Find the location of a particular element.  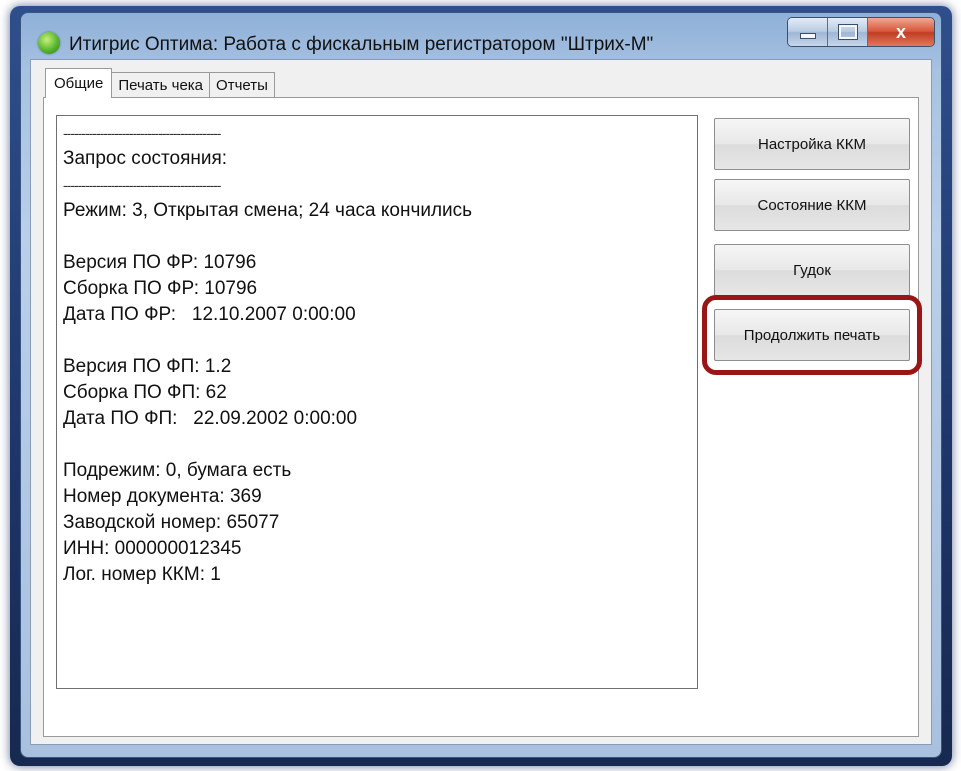

window-controls: x is located at coordinates (861, 32).